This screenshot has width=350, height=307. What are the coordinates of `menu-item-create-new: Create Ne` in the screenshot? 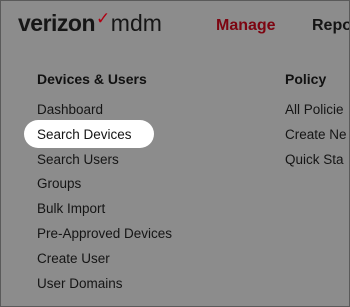 It's located at (316, 138).